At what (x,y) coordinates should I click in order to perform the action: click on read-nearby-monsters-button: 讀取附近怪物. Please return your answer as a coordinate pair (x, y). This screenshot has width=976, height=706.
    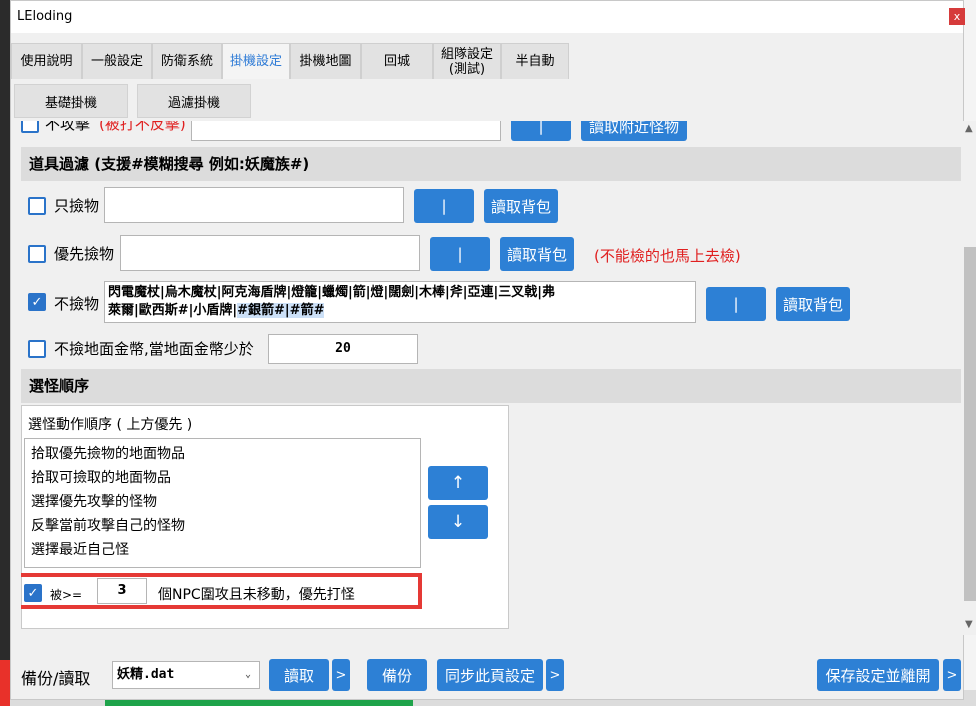
    Looking at the image, I should click on (634, 131).